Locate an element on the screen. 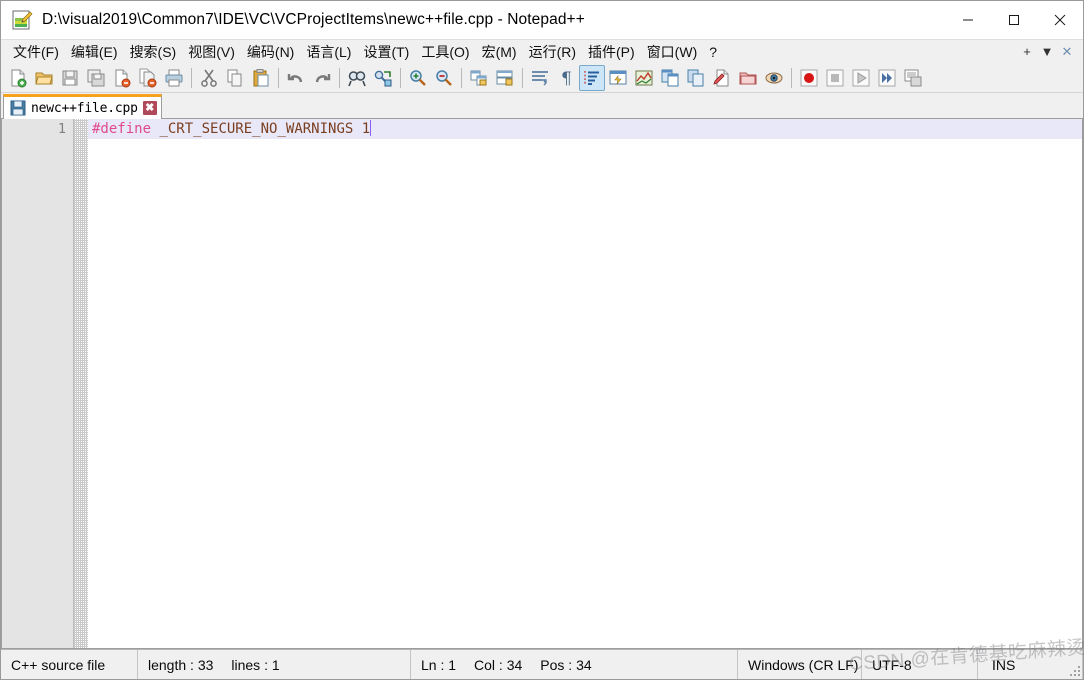 Image resolution: width=1084 pixels, height=680 pixels. saved-file-icon is located at coordinates (18, 108).